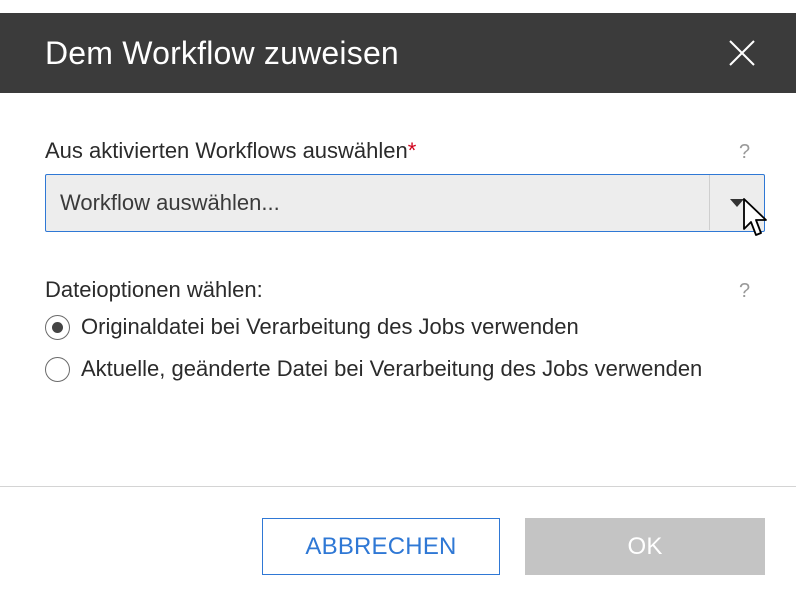 This screenshot has width=796, height=602. I want to click on close-button, so click(742, 53).